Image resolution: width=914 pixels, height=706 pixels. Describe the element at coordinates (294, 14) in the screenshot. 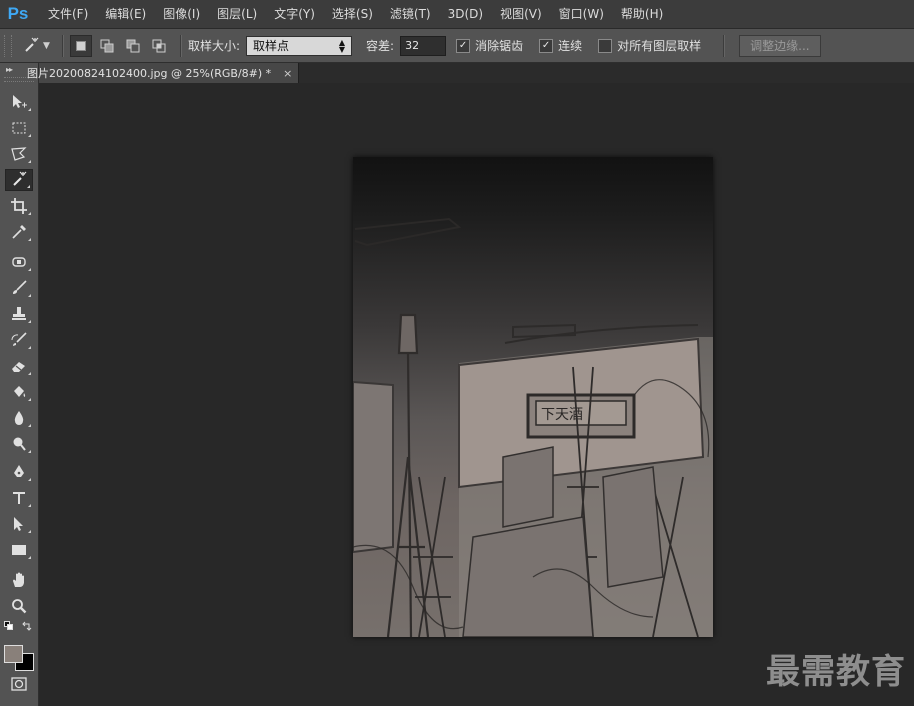

I see `menu-type: 文字(Y)` at that location.